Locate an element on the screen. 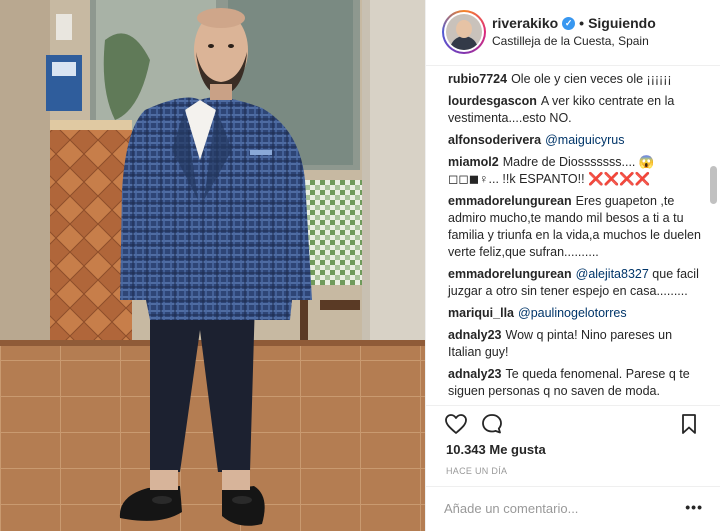 Image resolution: width=720 pixels, height=531 pixels. location-link: Castilleja de la Cuesta, Spain is located at coordinates (570, 41).